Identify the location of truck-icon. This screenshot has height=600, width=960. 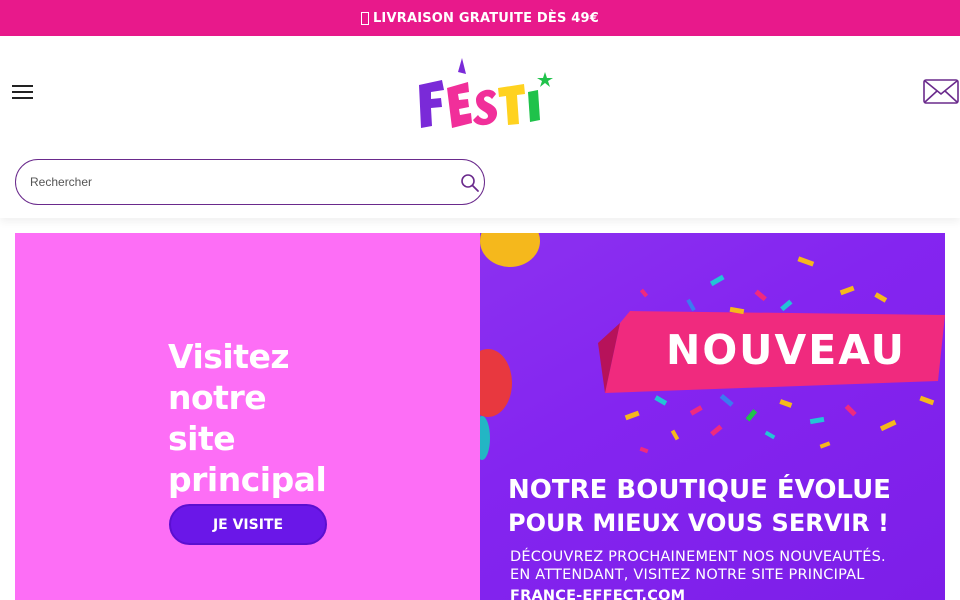
(364, 18).